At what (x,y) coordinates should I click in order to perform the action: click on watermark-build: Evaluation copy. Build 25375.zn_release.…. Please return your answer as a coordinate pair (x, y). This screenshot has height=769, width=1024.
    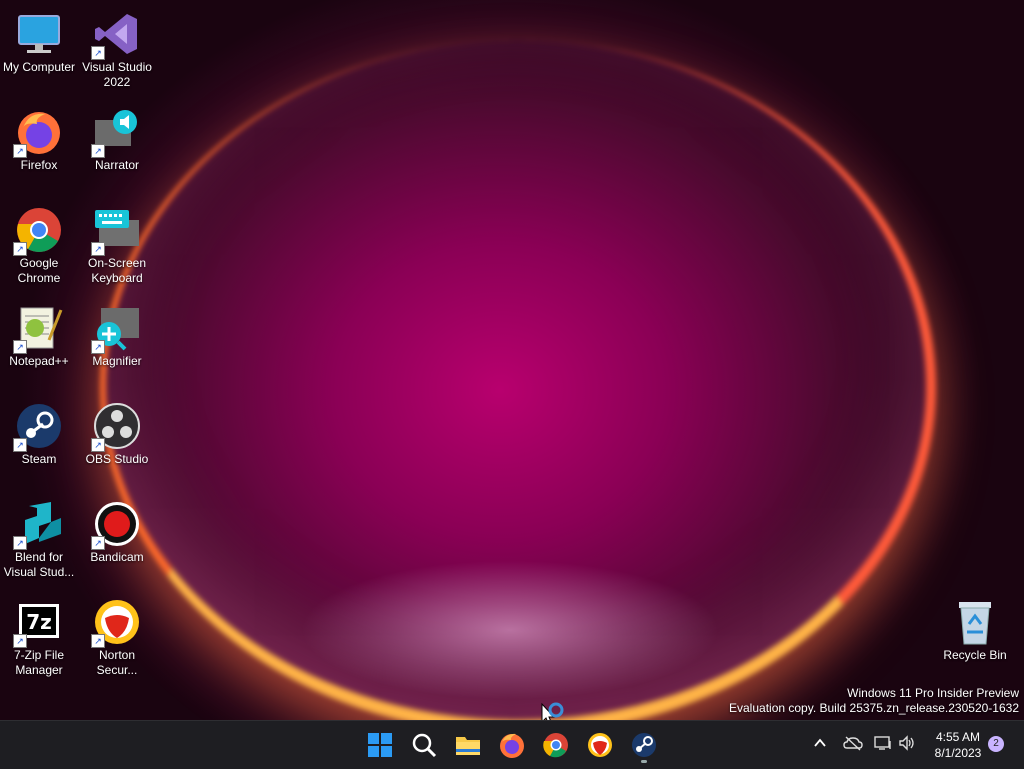
    Looking at the image, I should click on (874, 708).